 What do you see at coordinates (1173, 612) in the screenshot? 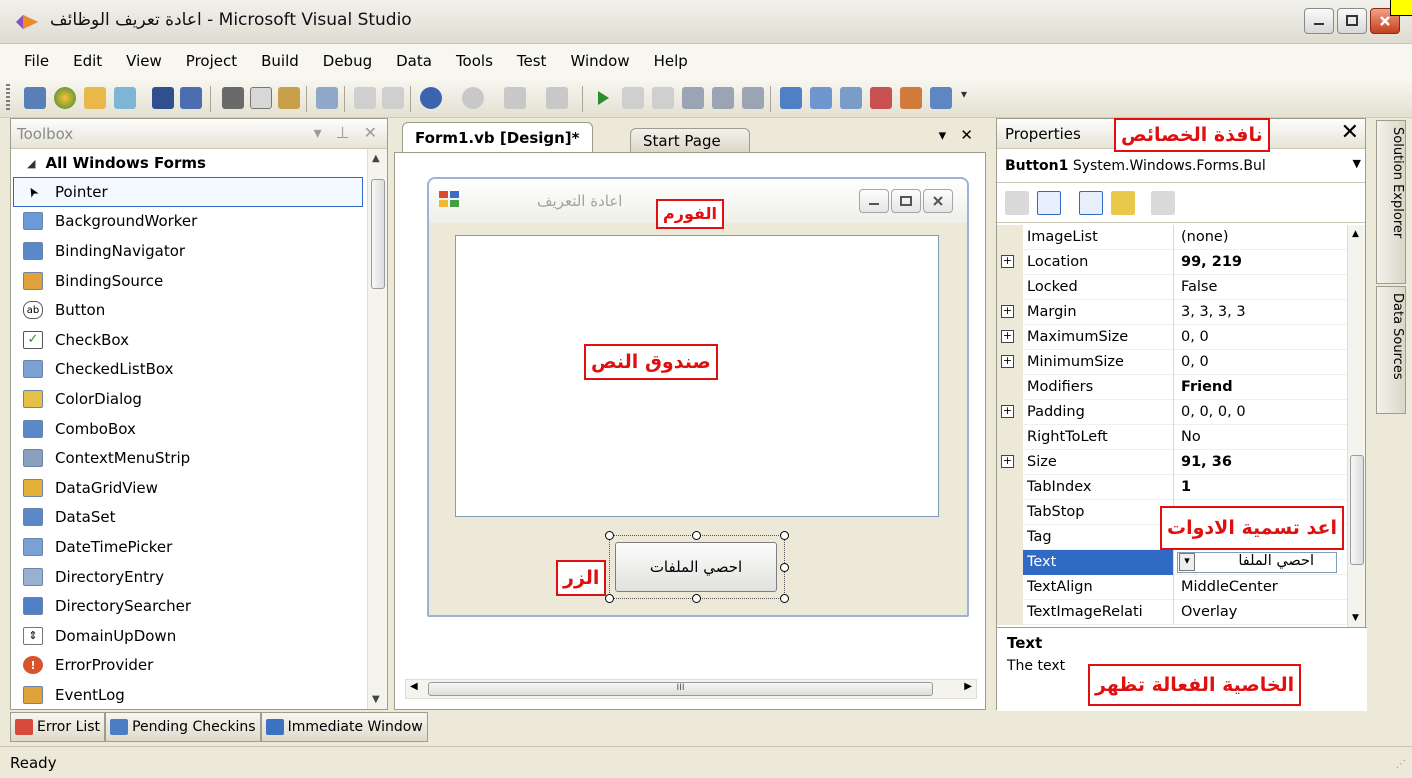
I see `property-row-textimagerelati: TextImageRelati Overlay` at bounding box center [1173, 612].